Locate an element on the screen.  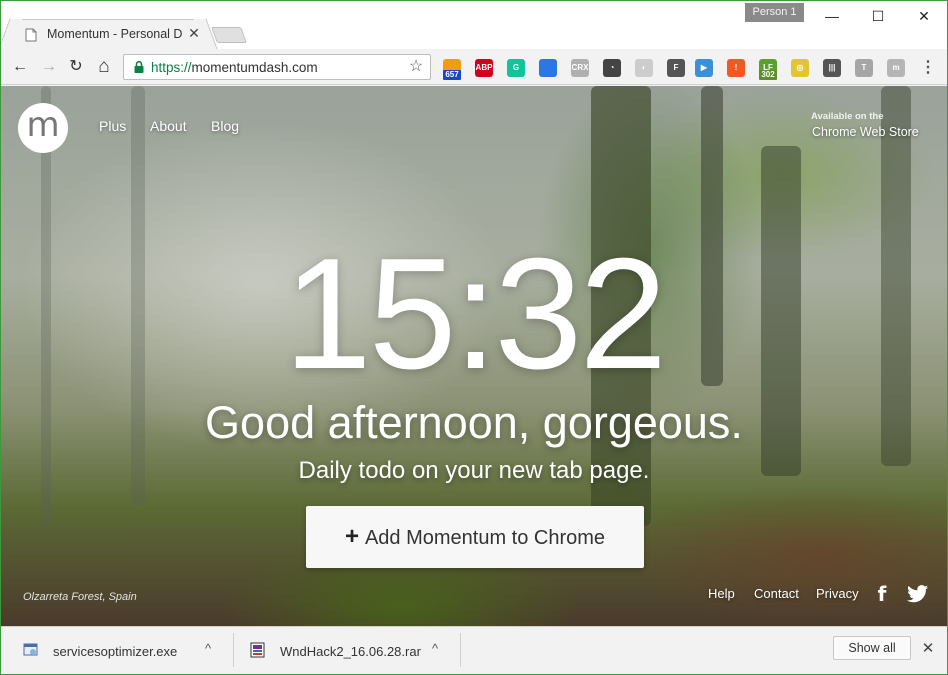
chrome-web-store-link: Chrome Web Store is located at coordinates (865, 132).